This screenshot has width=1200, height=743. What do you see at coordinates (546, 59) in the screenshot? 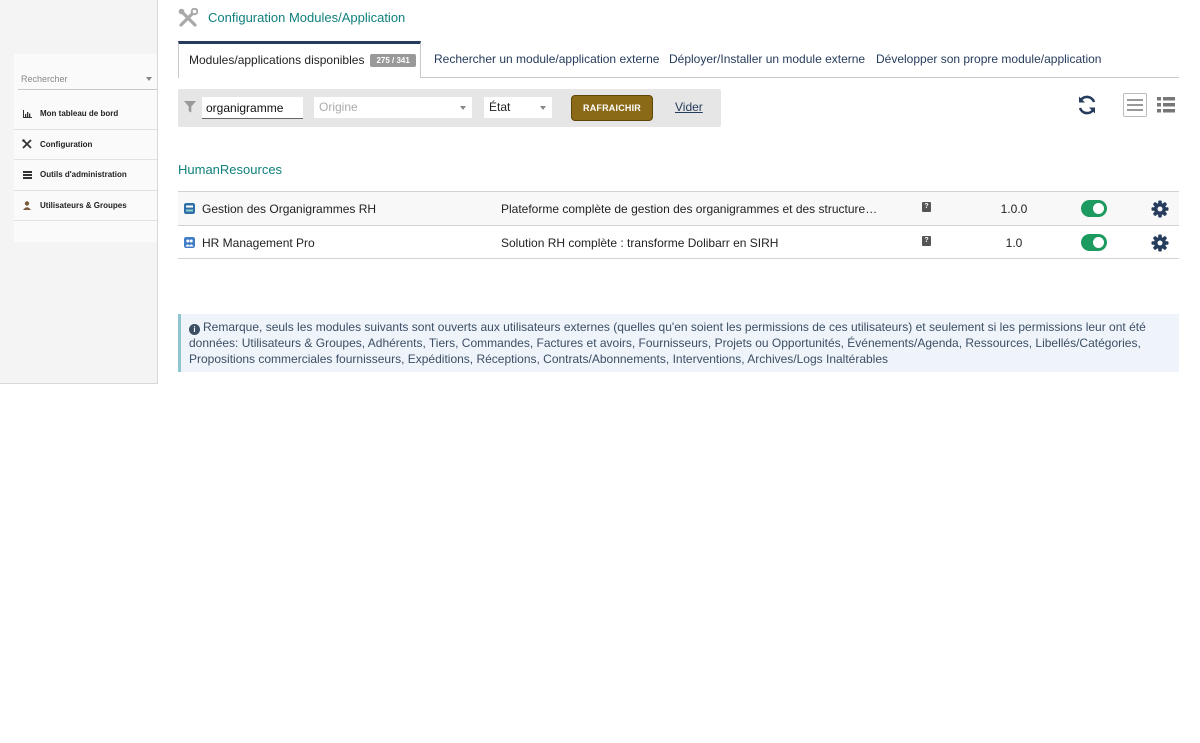
I see `tab-search-external: Rechercher un module/application externe` at bounding box center [546, 59].